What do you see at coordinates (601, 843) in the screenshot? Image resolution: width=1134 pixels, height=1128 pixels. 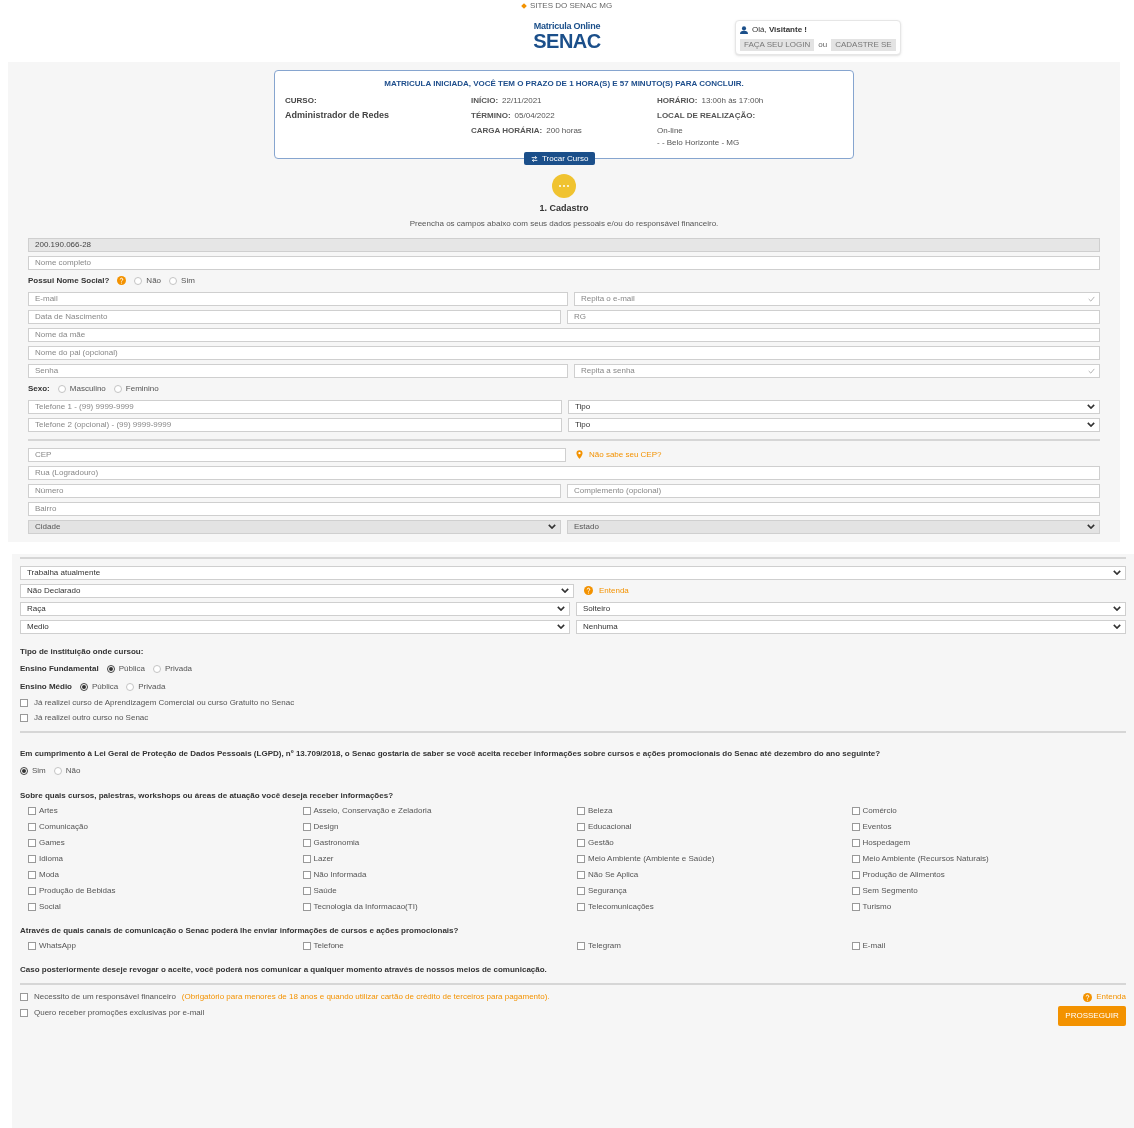 I see `checkbox-label: Gestão` at bounding box center [601, 843].